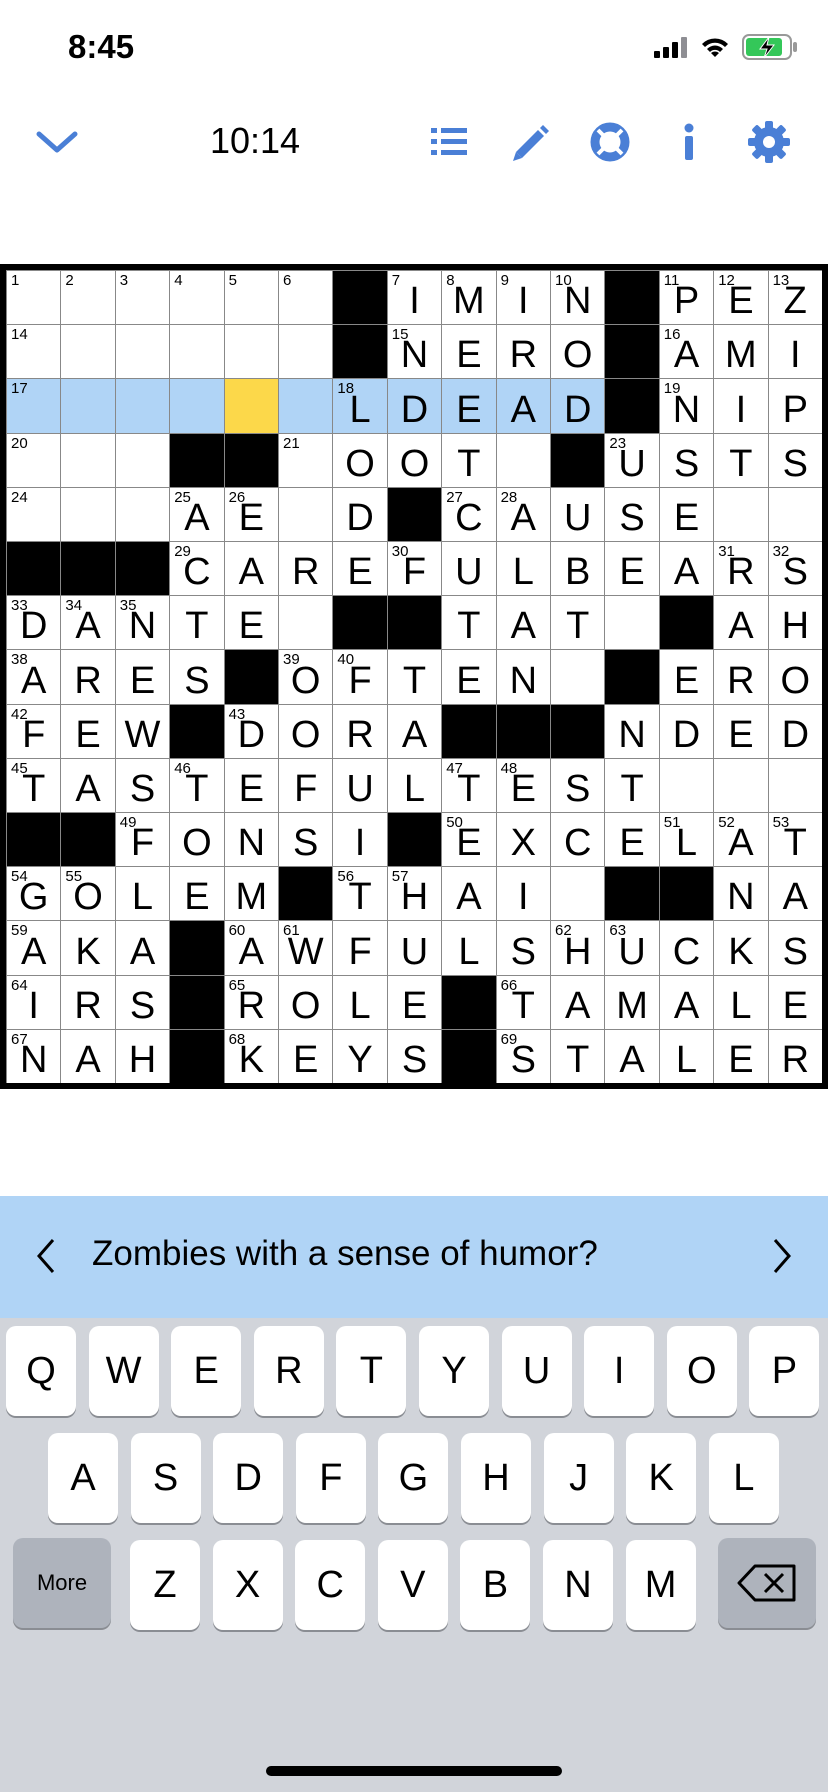  I want to click on grid-cell: 47 T, so click(469, 785).